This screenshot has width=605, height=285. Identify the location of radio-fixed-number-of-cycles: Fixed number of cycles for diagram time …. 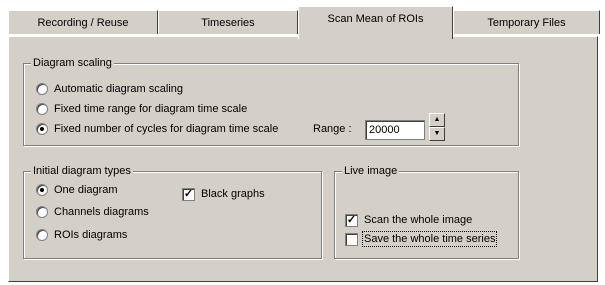
(157, 129).